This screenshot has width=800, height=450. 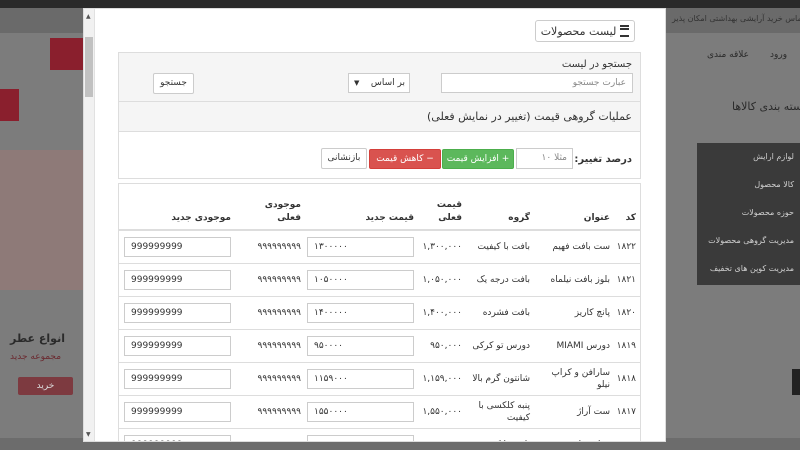 I want to click on promo-title: انواع عطر, so click(x=37, y=338).